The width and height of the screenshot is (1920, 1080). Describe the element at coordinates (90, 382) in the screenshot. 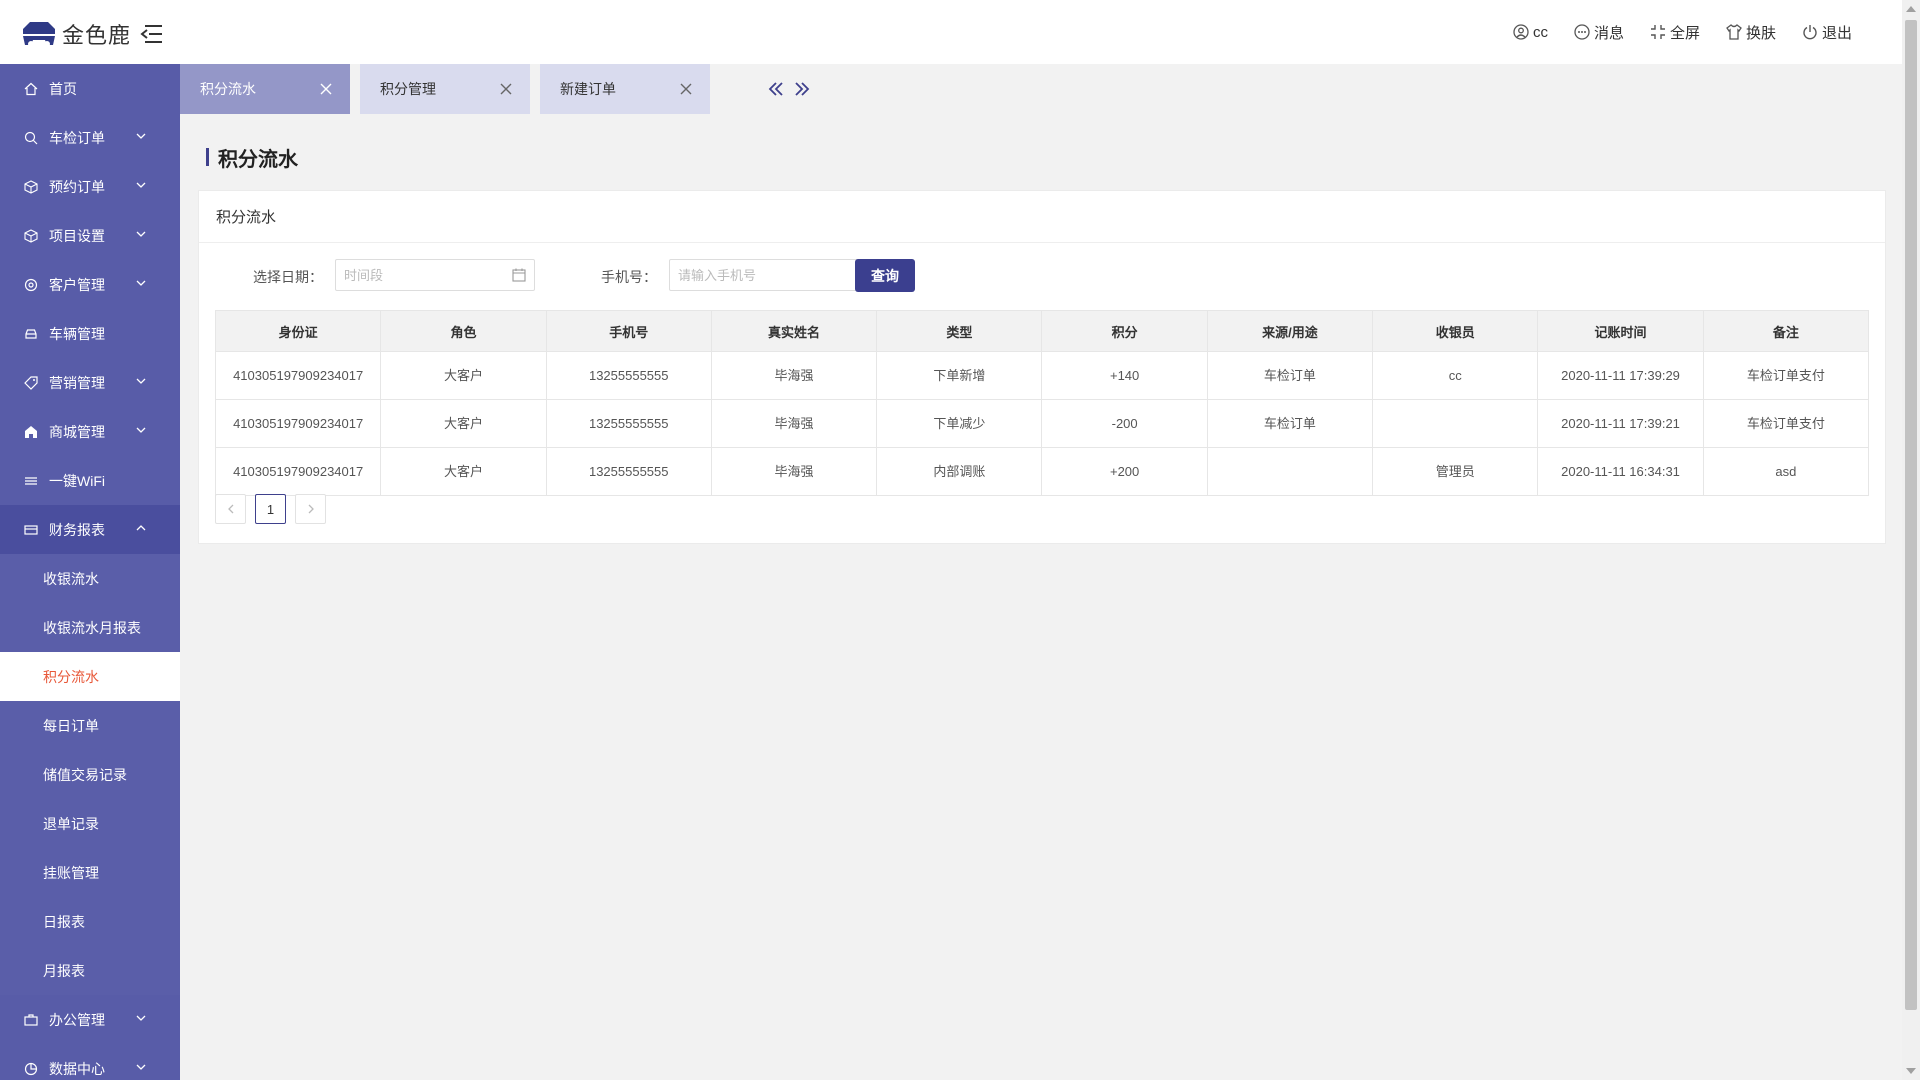

I see `sidebar-item-marketing: 营销管理` at that location.